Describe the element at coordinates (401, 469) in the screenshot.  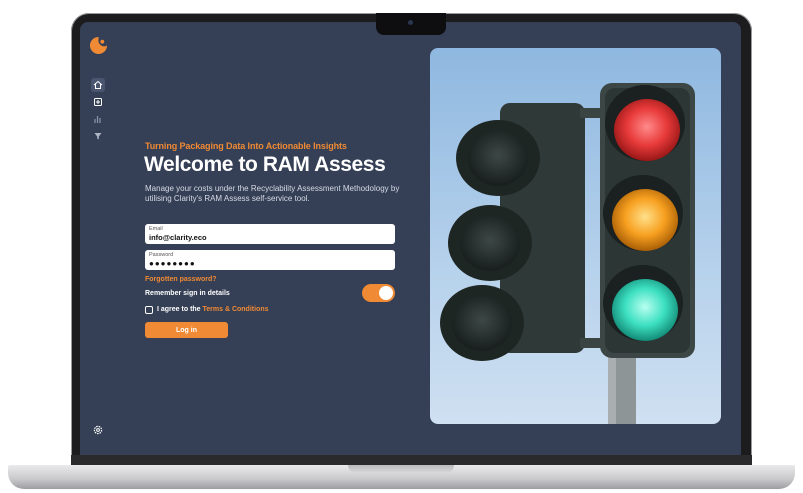
I see `laptop-opening-groove` at that location.